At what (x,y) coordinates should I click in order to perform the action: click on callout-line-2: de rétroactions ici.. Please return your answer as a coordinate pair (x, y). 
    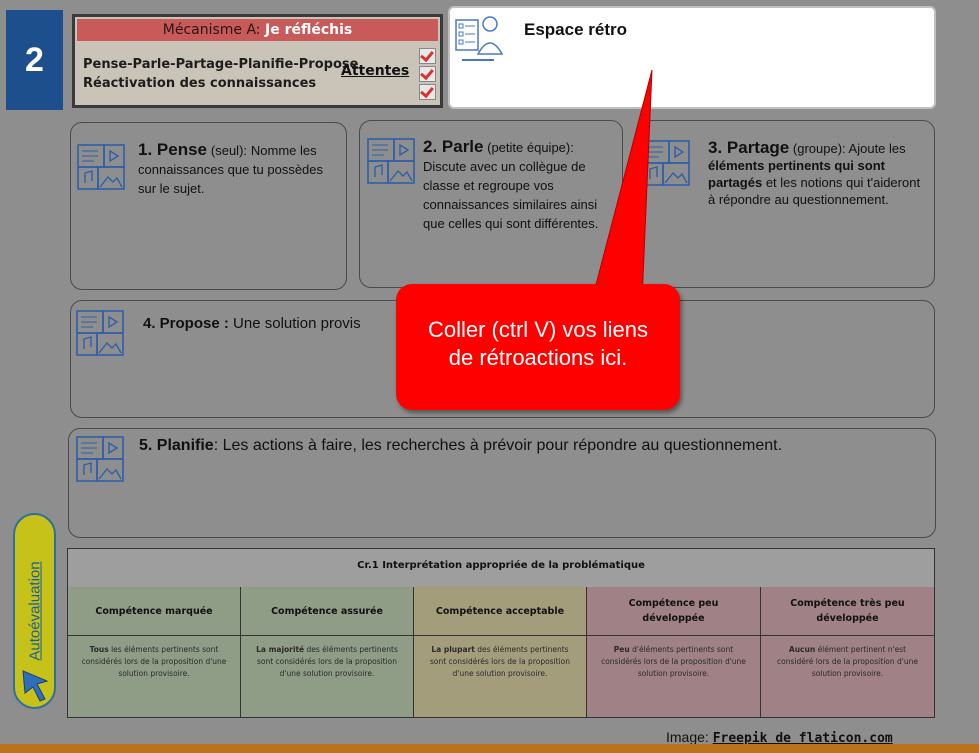
    Looking at the image, I should click on (538, 357).